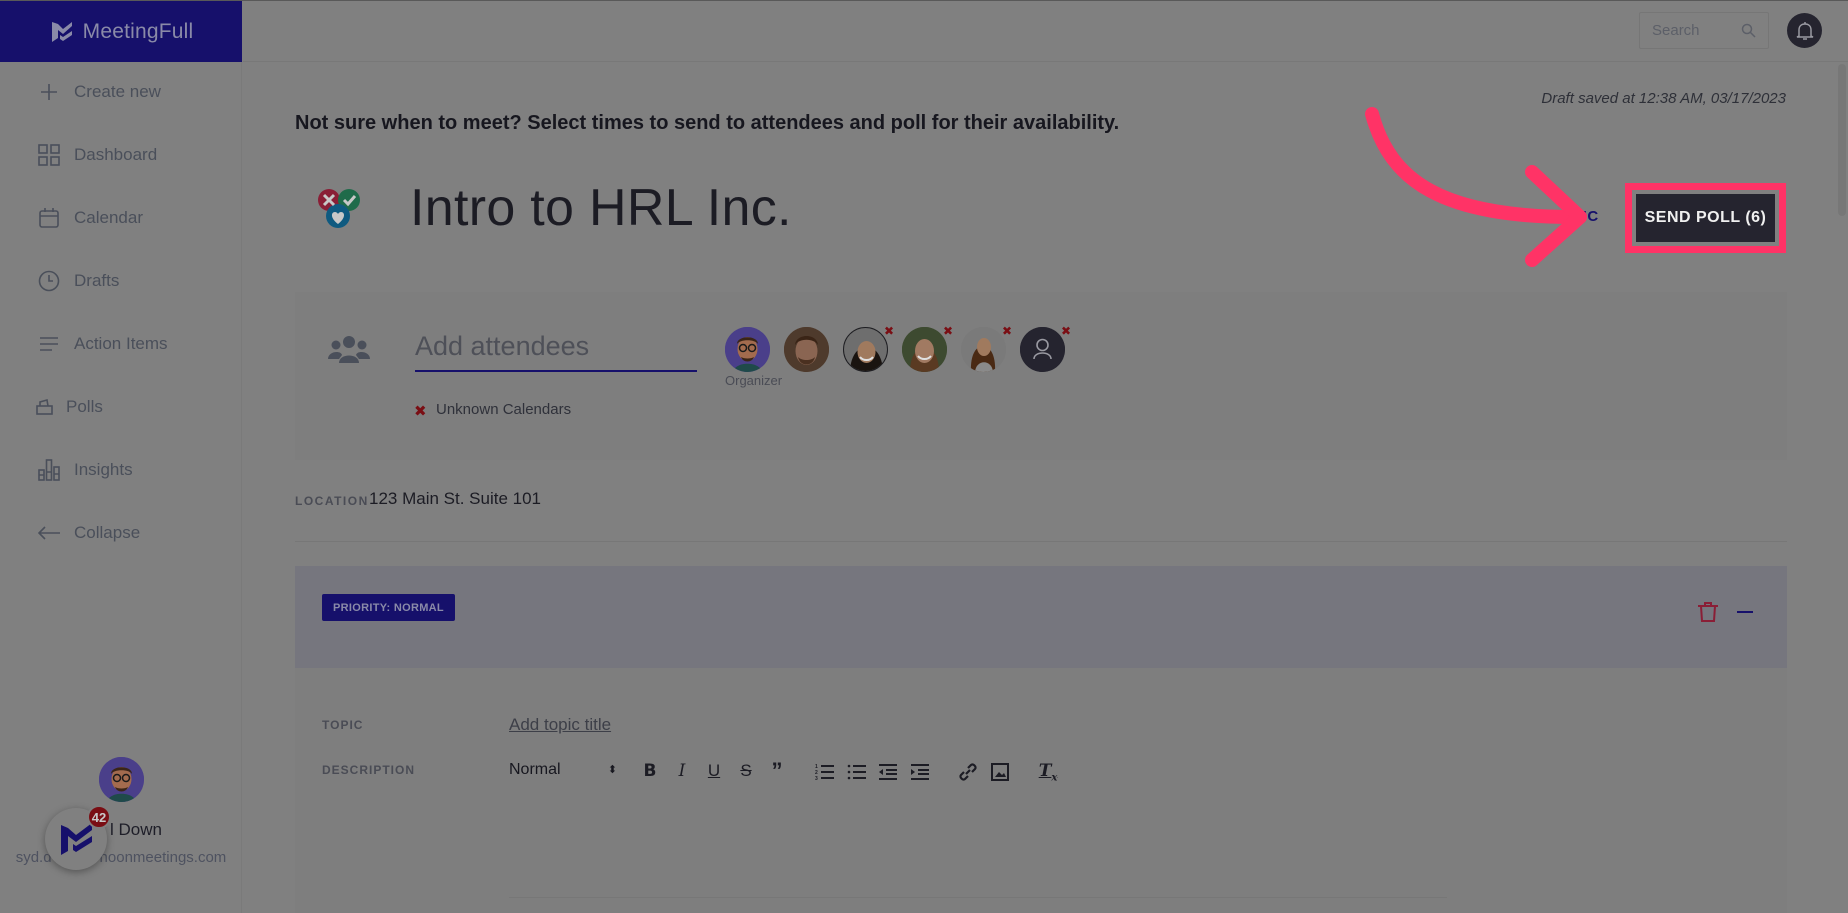  I want to click on sidebar-item-label: Polls, so click(84, 406).